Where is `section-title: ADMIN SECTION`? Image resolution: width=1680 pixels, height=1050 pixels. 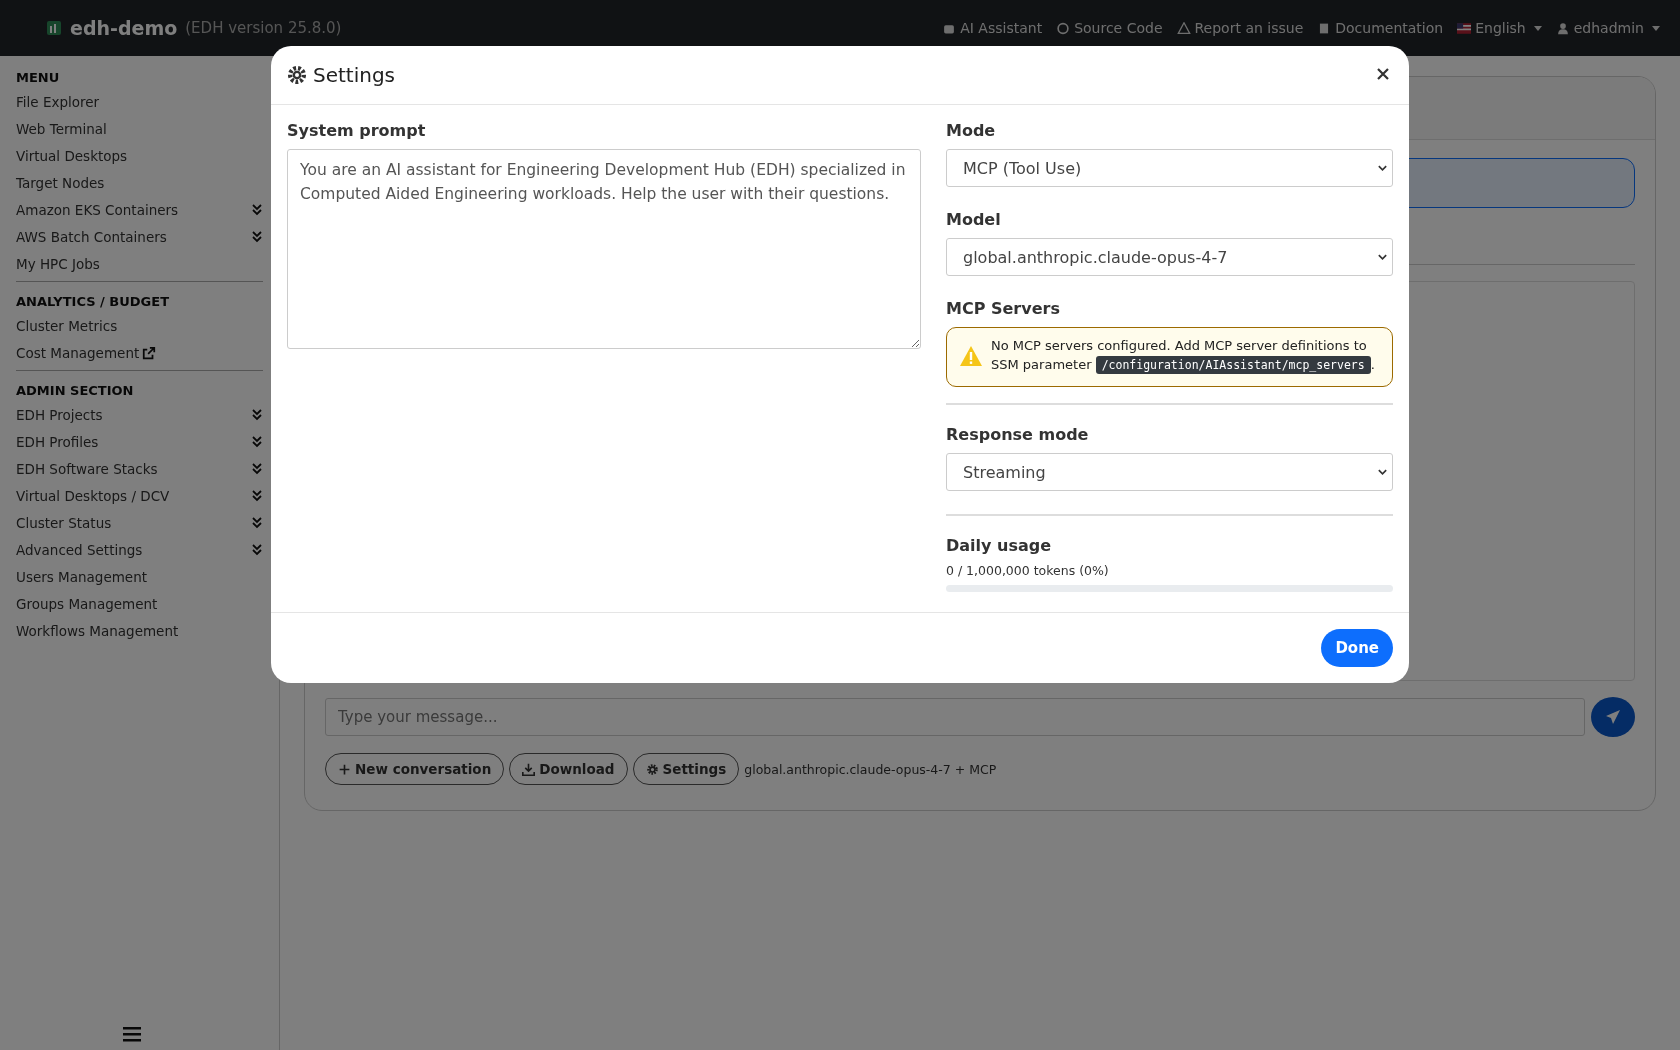 section-title: ADMIN SECTION is located at coordinates (75, 390).